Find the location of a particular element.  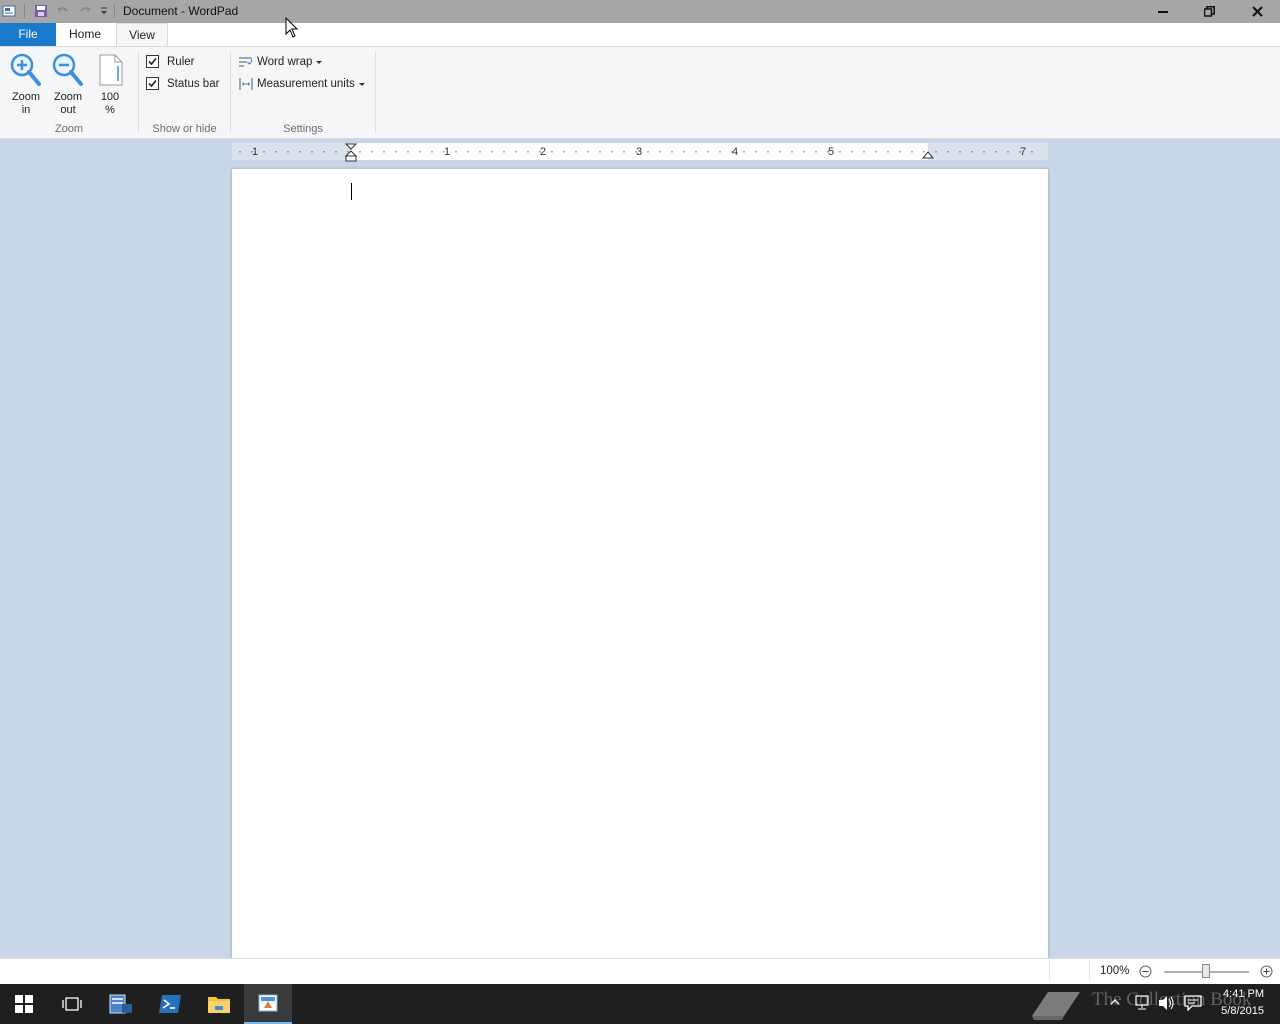

measurement-units-icon is located at coordinates (246, 84).